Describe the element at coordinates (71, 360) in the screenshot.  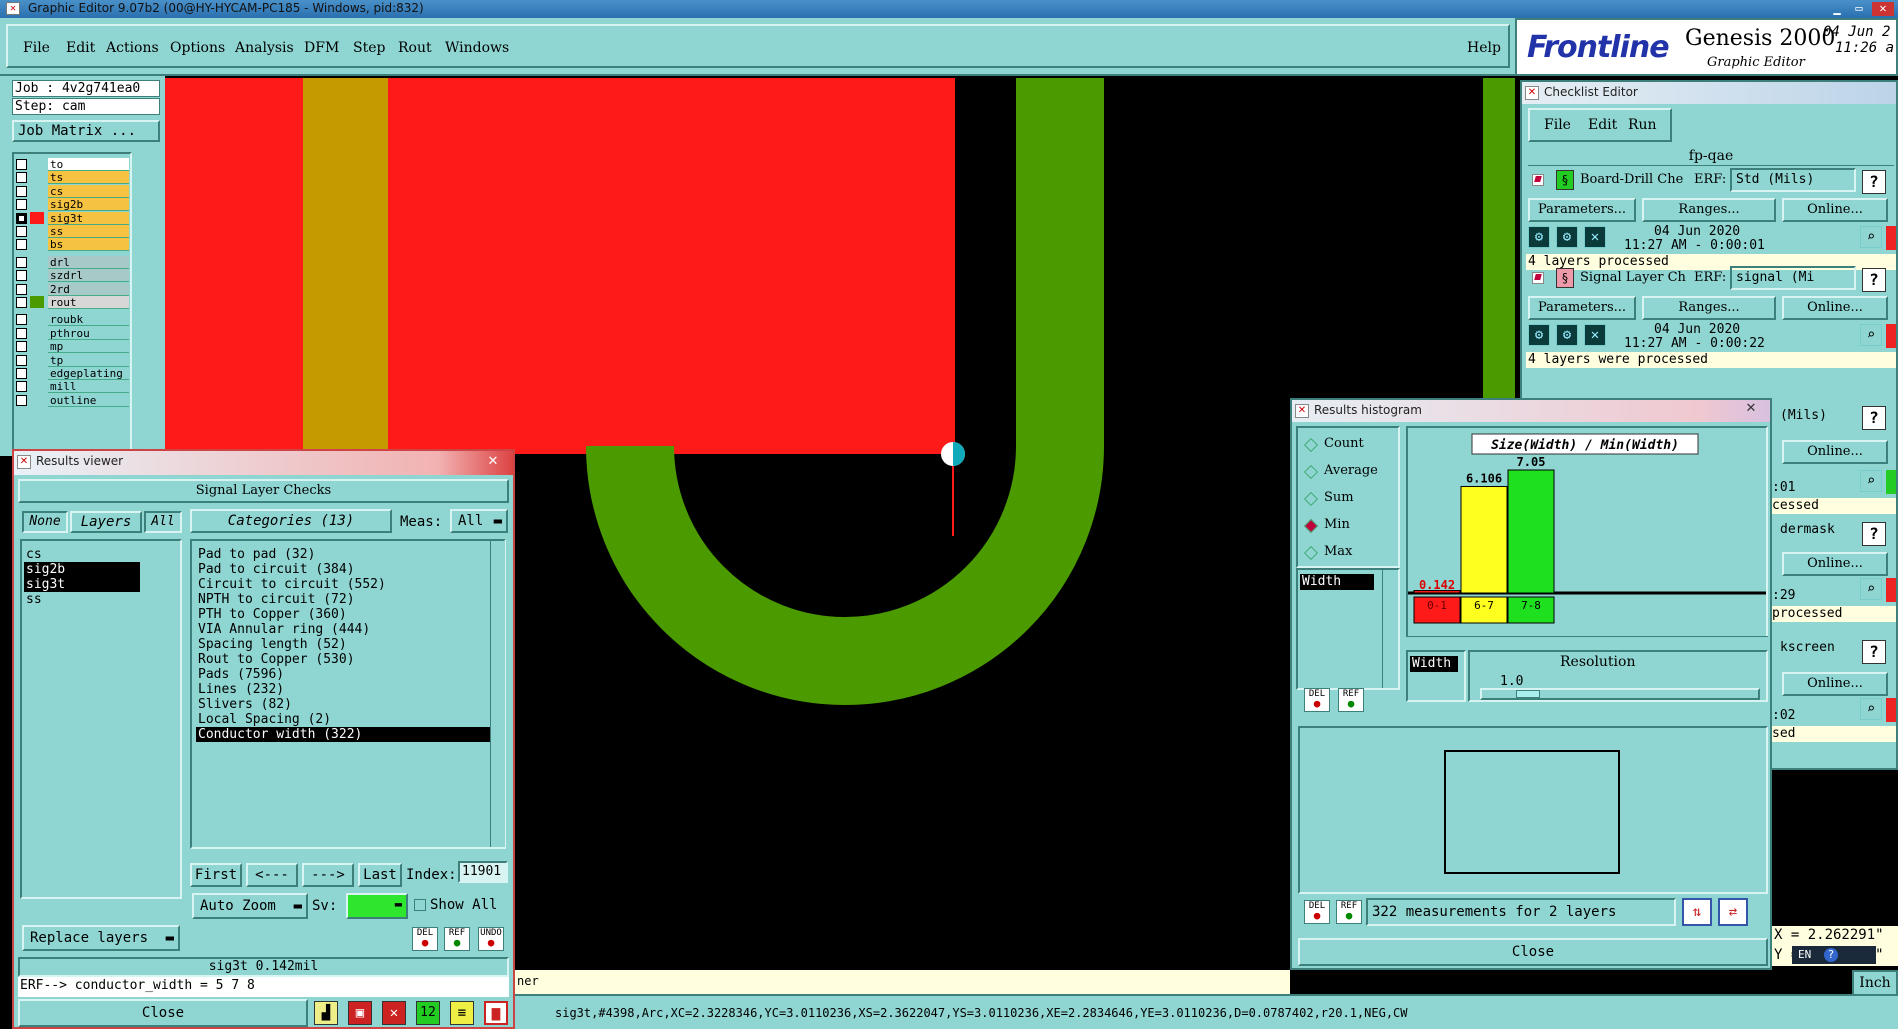
I see `layer-row-tp: tp` at that location.